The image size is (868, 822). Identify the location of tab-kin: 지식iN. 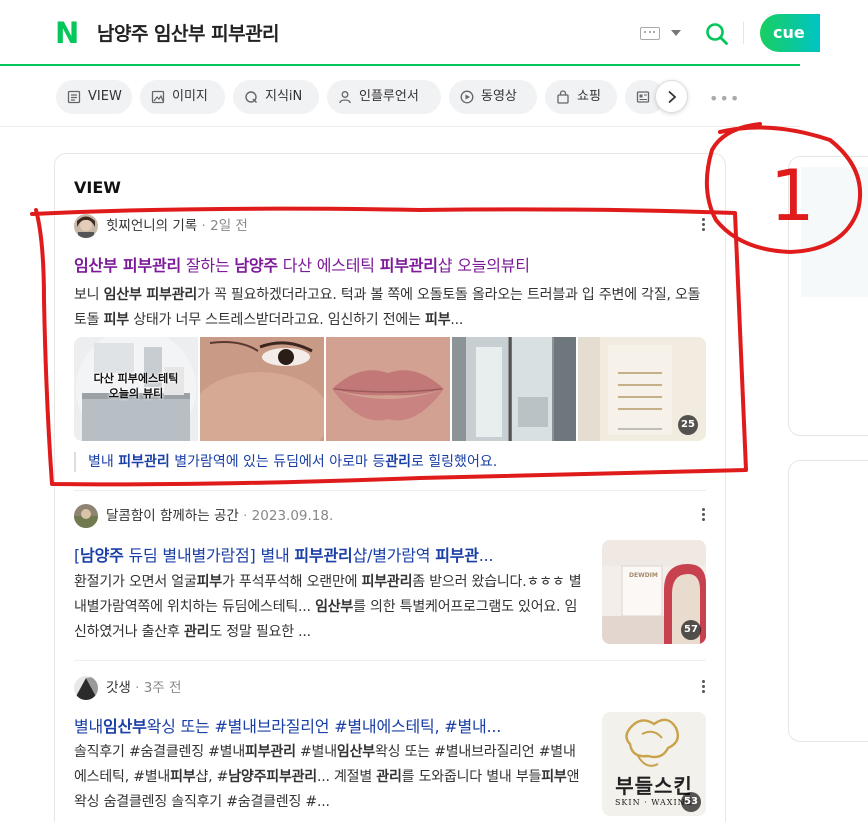
(276, 97).